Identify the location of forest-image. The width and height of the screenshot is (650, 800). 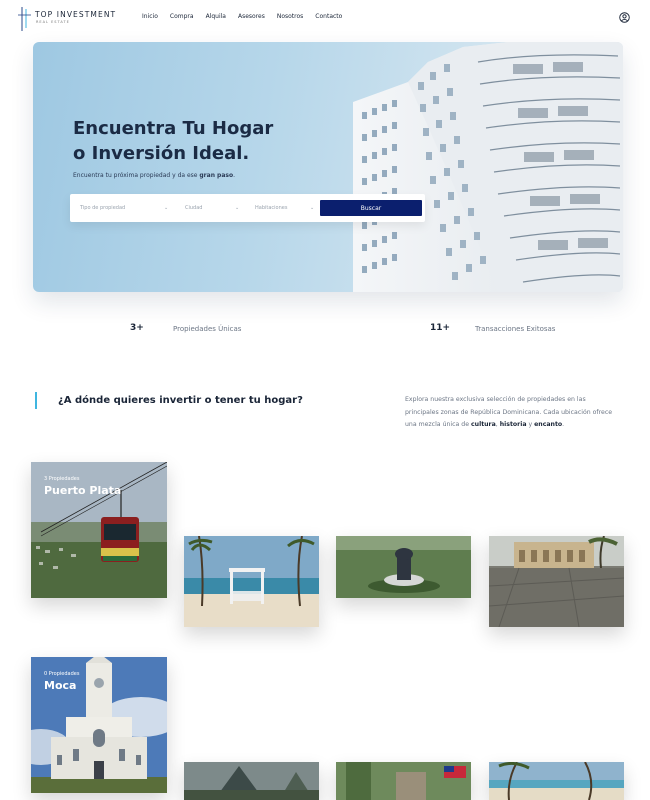
(251, 781).